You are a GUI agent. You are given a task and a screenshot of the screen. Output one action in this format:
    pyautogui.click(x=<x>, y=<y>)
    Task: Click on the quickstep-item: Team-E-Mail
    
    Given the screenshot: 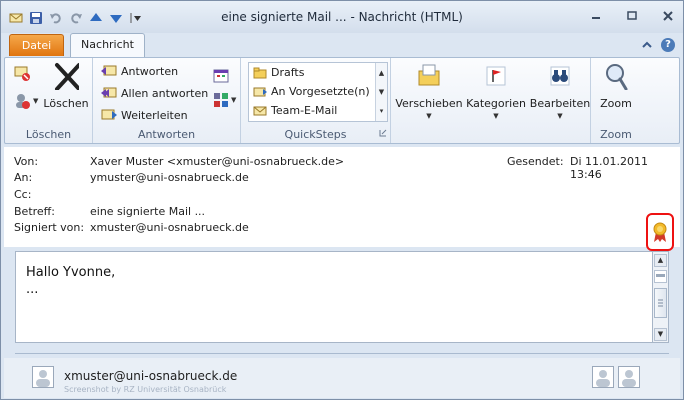 What is the action you would take?
    pyautogui.click(x=318, y=110)
    